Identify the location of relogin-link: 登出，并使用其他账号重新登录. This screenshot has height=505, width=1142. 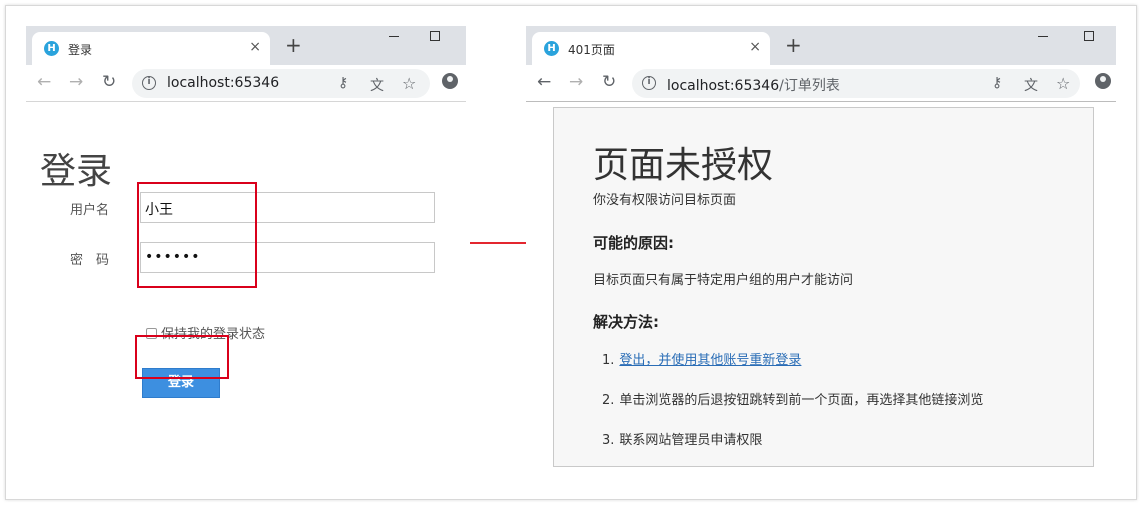
(710, 360).